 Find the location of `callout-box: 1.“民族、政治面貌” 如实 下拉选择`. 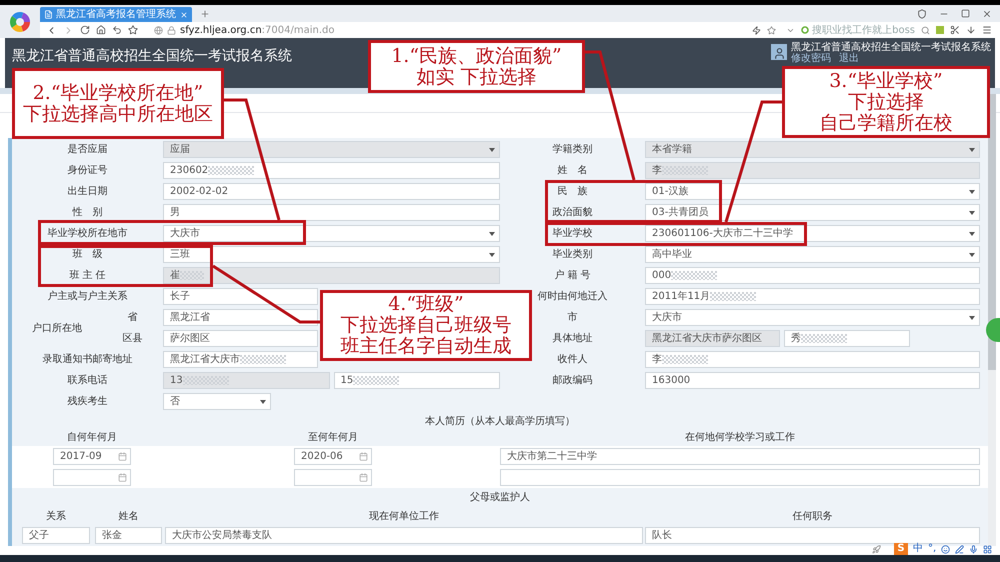

callout-box: 1.“民族、政治面貌” 如实 下拉选择 is located at coordinates (476, 66).